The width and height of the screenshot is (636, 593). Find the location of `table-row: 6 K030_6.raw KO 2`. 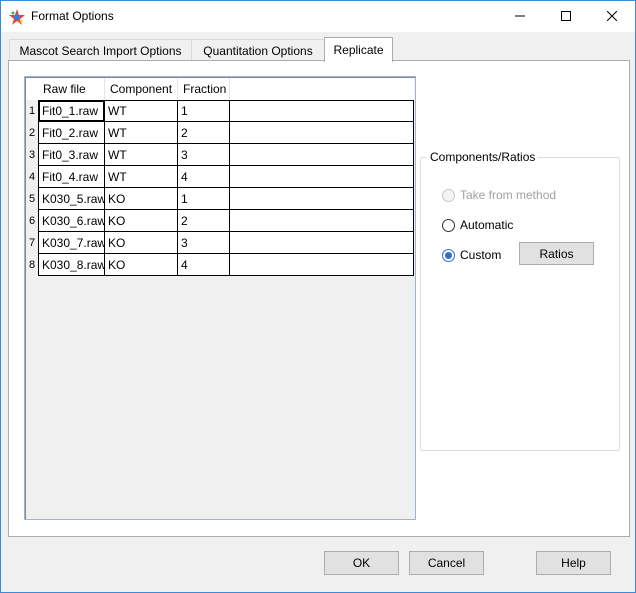

table-row: 6 K030_6.raw KO 2 is located at coordinates (220, 221).